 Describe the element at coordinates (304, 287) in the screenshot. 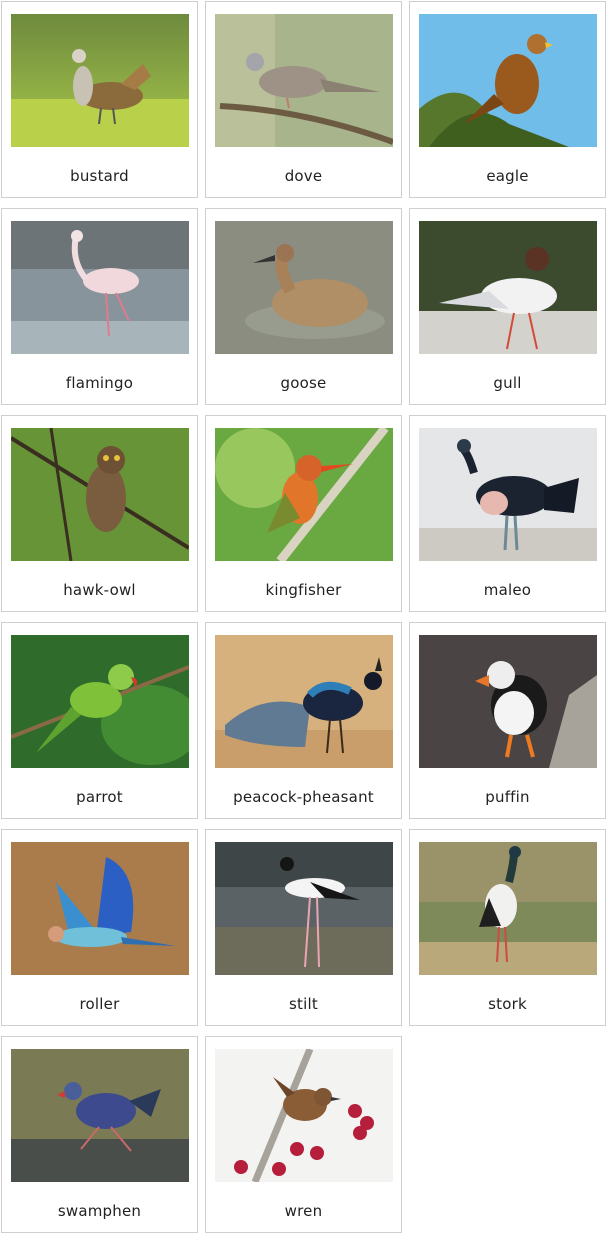

I see `goose-photo` at that location.